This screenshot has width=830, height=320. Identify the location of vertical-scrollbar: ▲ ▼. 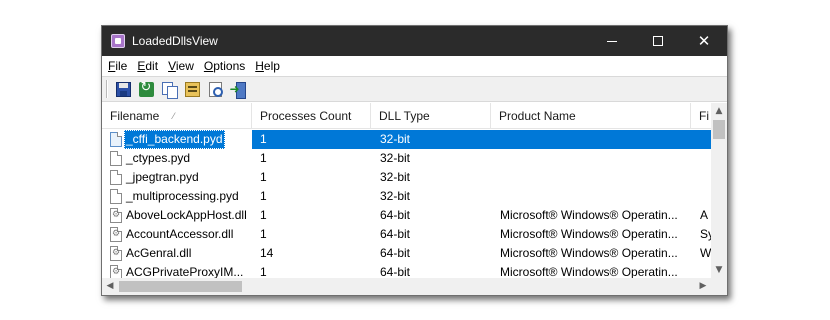
(719, 190).